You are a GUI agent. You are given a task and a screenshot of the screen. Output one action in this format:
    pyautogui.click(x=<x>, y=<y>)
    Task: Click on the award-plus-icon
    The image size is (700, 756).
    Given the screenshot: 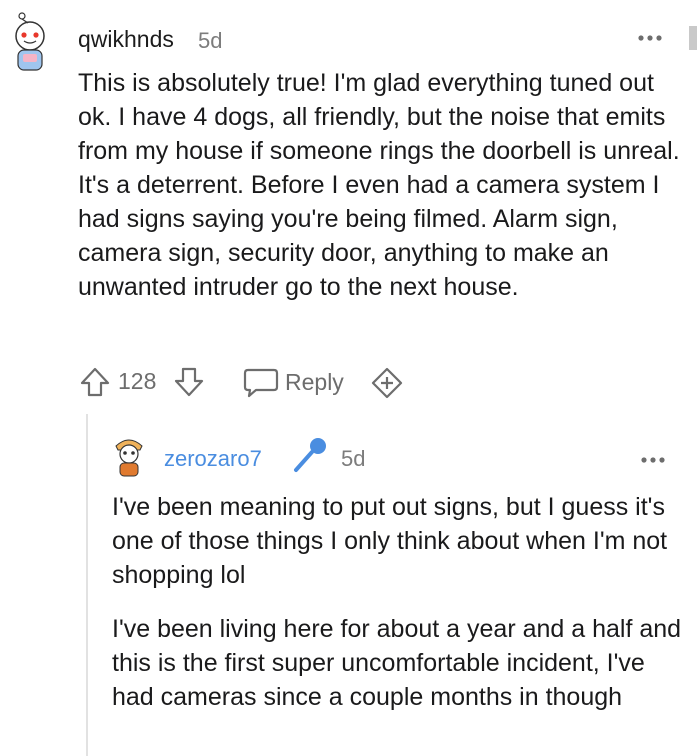 What is the action you would take?
    pyautogui.click(x=387, y=383)
    